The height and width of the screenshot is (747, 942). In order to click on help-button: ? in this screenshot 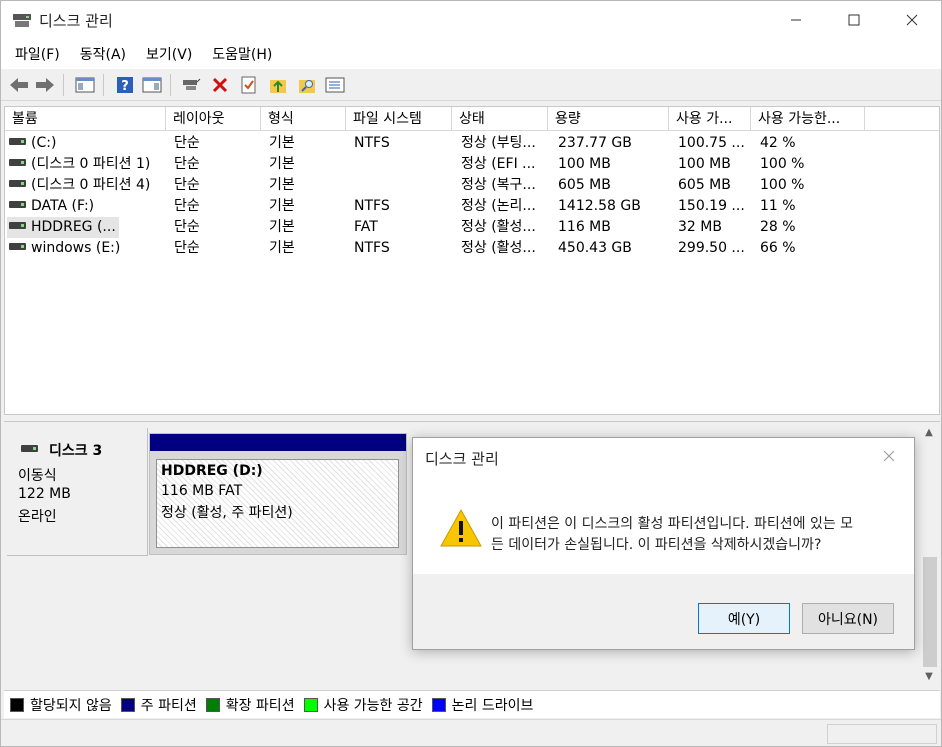, I will do `click(125, 85)`.